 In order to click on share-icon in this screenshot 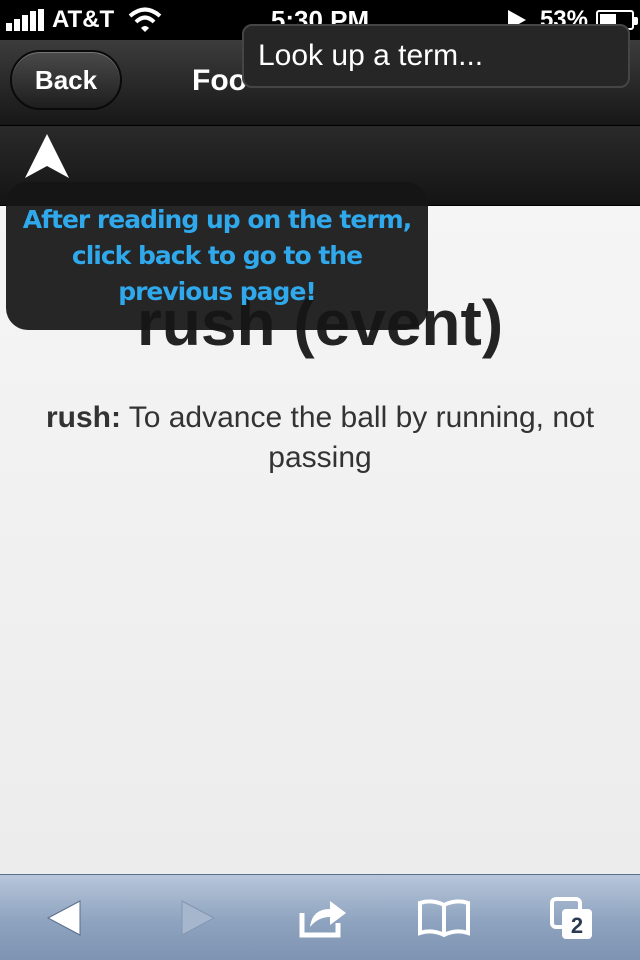, I will do `click(324, 918)`.